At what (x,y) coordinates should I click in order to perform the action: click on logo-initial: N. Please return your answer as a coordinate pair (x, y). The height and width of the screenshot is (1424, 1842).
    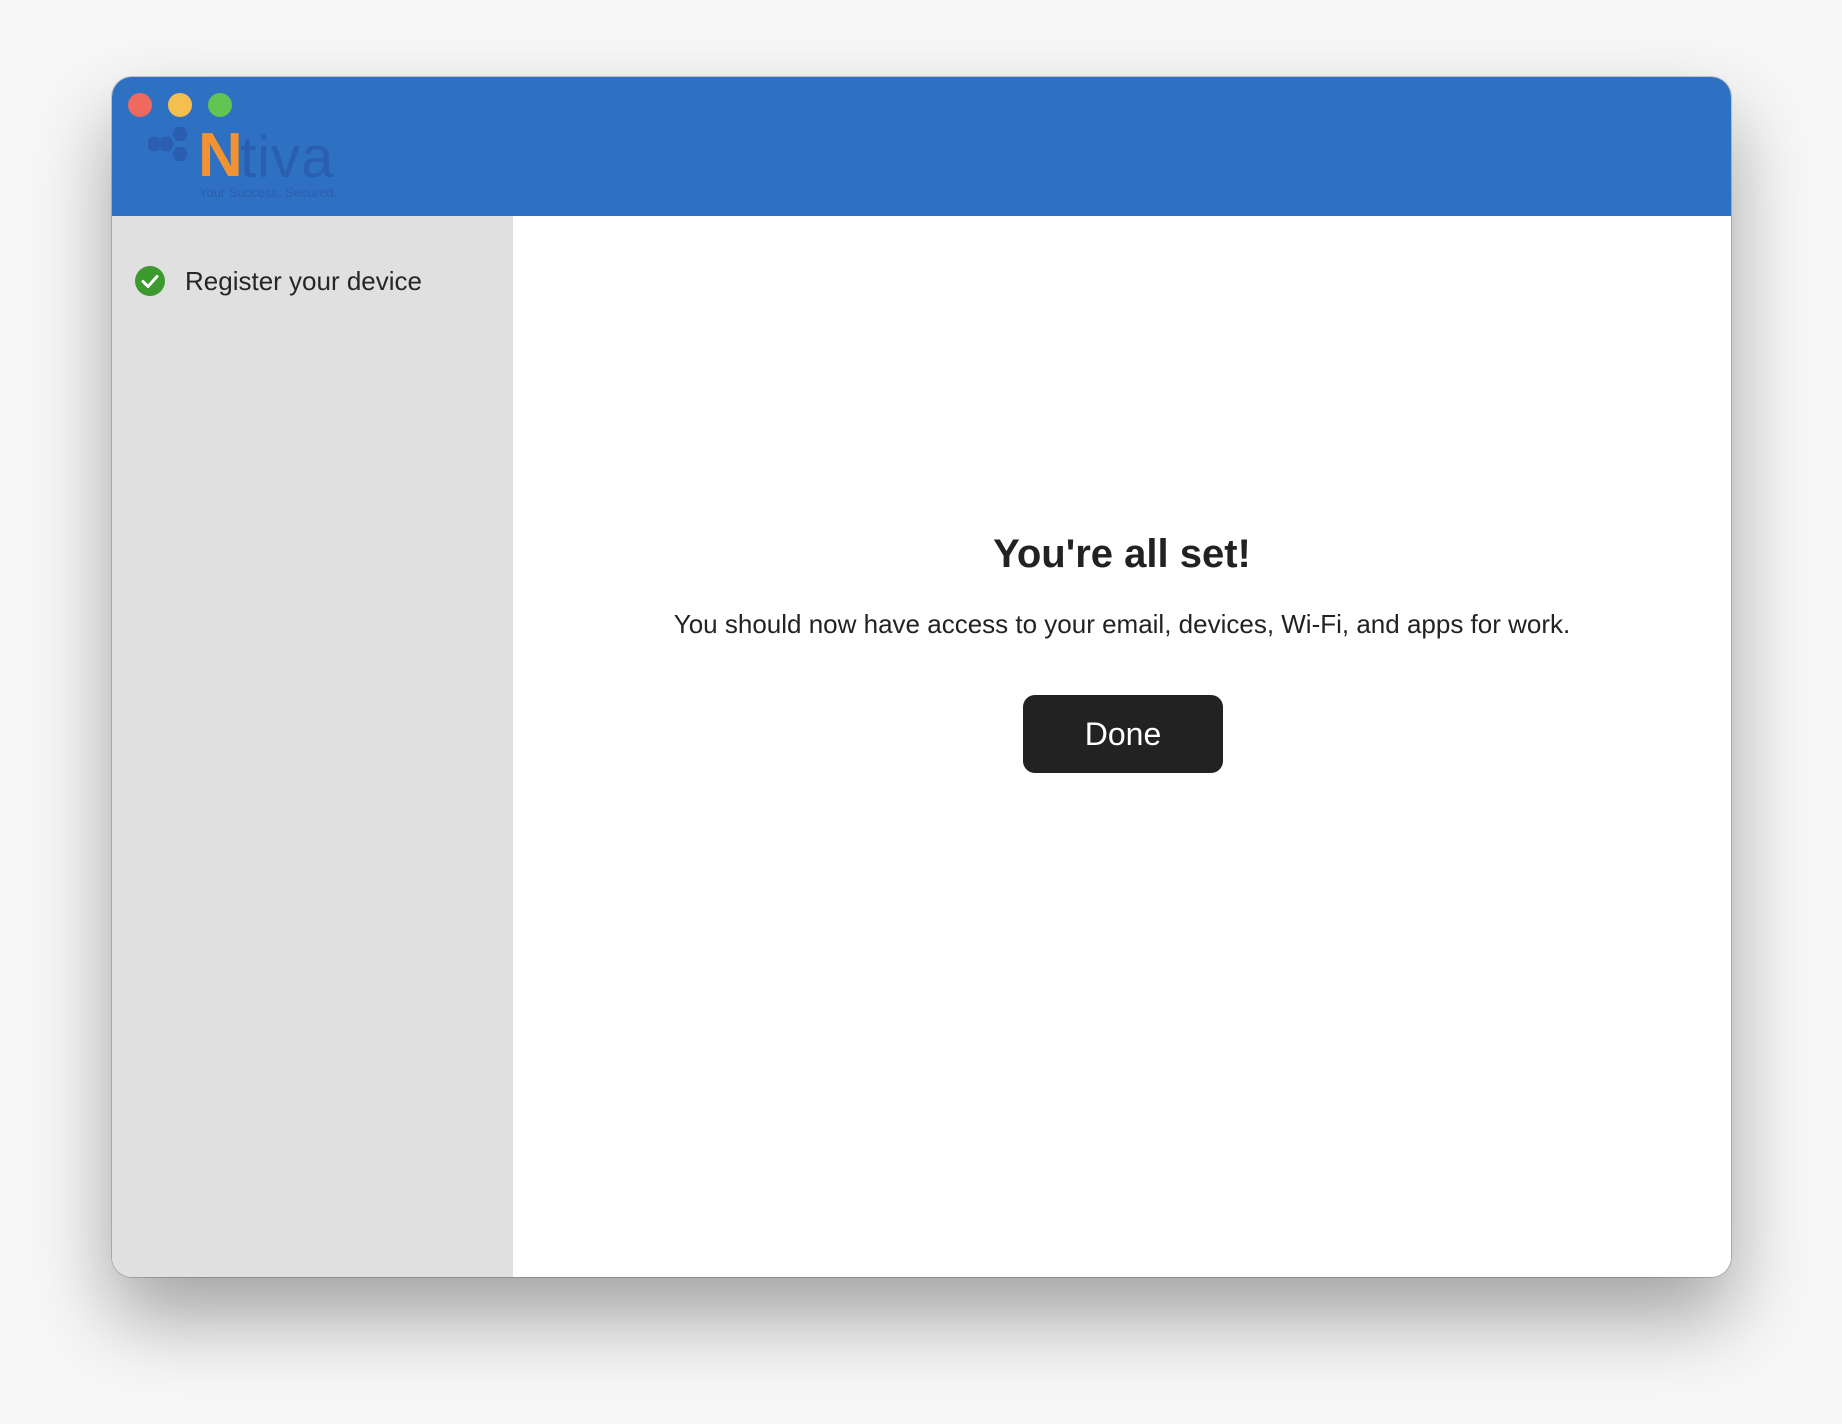
    Looking at the image, I should click on (220, 155).